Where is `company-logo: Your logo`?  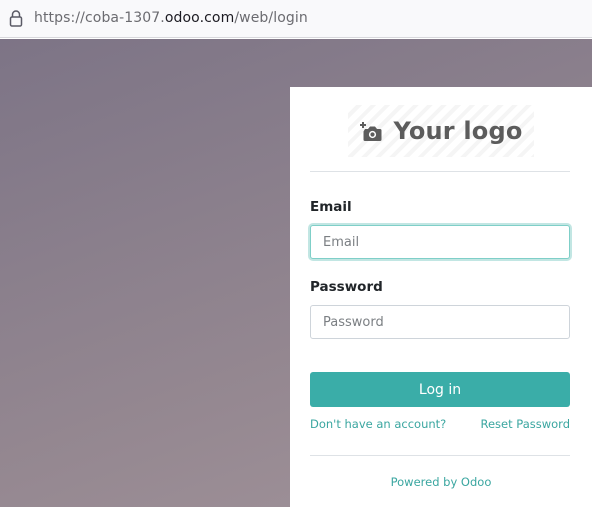
company-logo: Your logo is located at coordinates (441, 131).